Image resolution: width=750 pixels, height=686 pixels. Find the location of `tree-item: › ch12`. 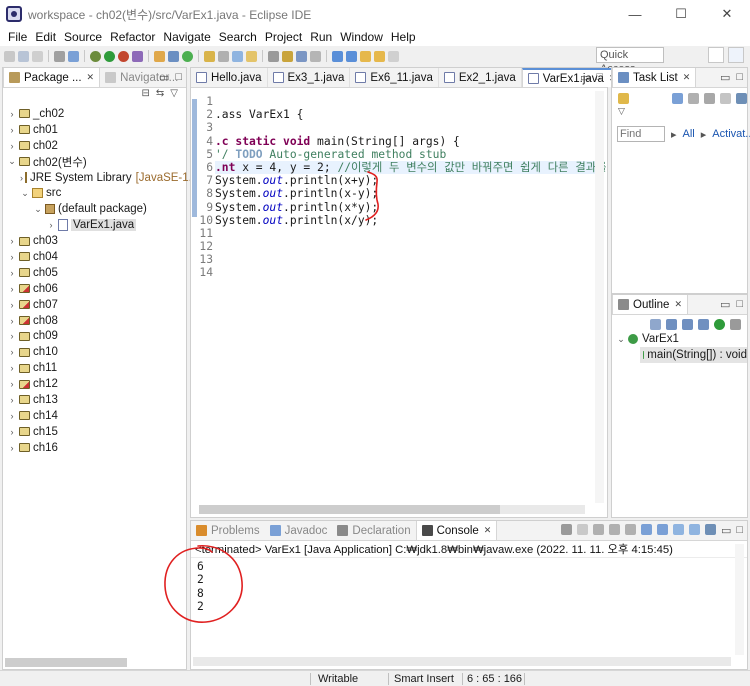

tree-item: › ch12 is located at coordinates (94, 384).